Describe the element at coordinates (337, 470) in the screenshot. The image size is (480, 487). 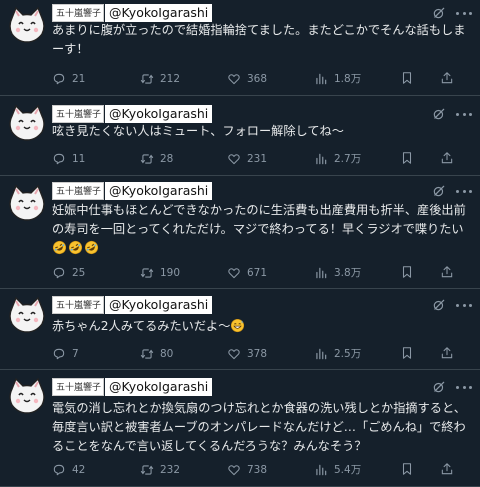
I see `views-button: 5.4万` at that location.